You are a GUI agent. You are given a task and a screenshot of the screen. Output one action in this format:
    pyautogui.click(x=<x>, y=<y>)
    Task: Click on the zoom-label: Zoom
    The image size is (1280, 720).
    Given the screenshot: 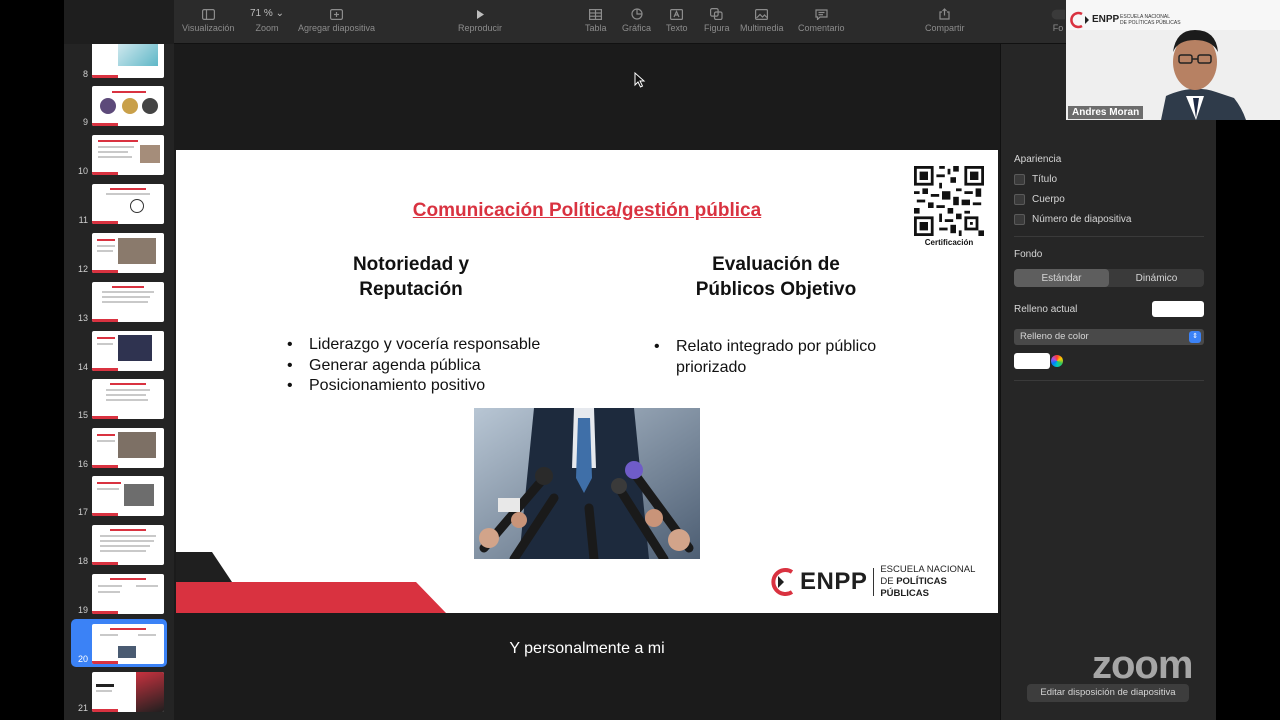 What is the action you would take?
    pyautogui.click(x=267, y=28)
    